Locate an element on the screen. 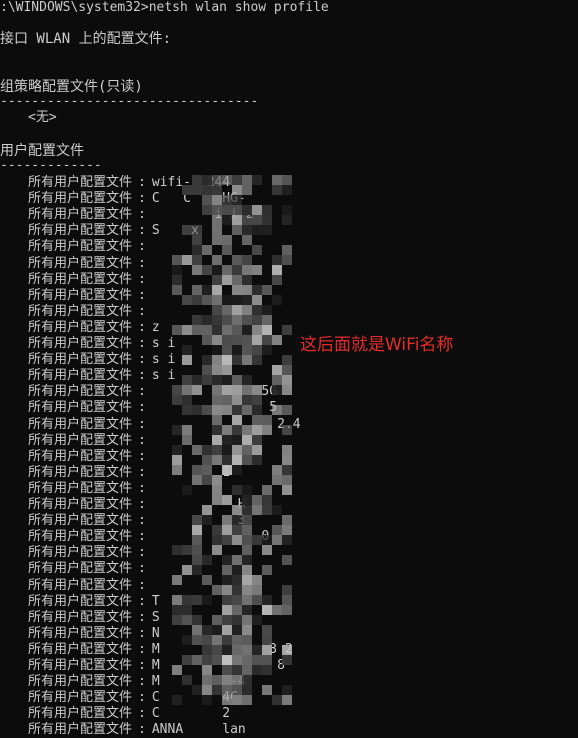 The image size is (578, 738). profile-row: 所有用户配置文件: N is located at coordinates (94, 634).